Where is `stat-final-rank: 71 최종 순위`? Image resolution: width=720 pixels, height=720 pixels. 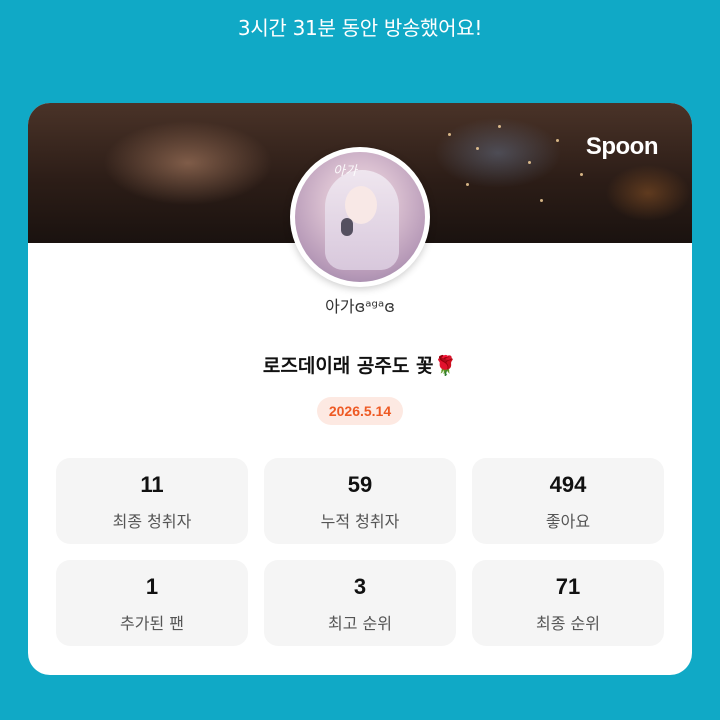 stat-final-rank: 71 최종 순위 is located at coordinates (568, 603).